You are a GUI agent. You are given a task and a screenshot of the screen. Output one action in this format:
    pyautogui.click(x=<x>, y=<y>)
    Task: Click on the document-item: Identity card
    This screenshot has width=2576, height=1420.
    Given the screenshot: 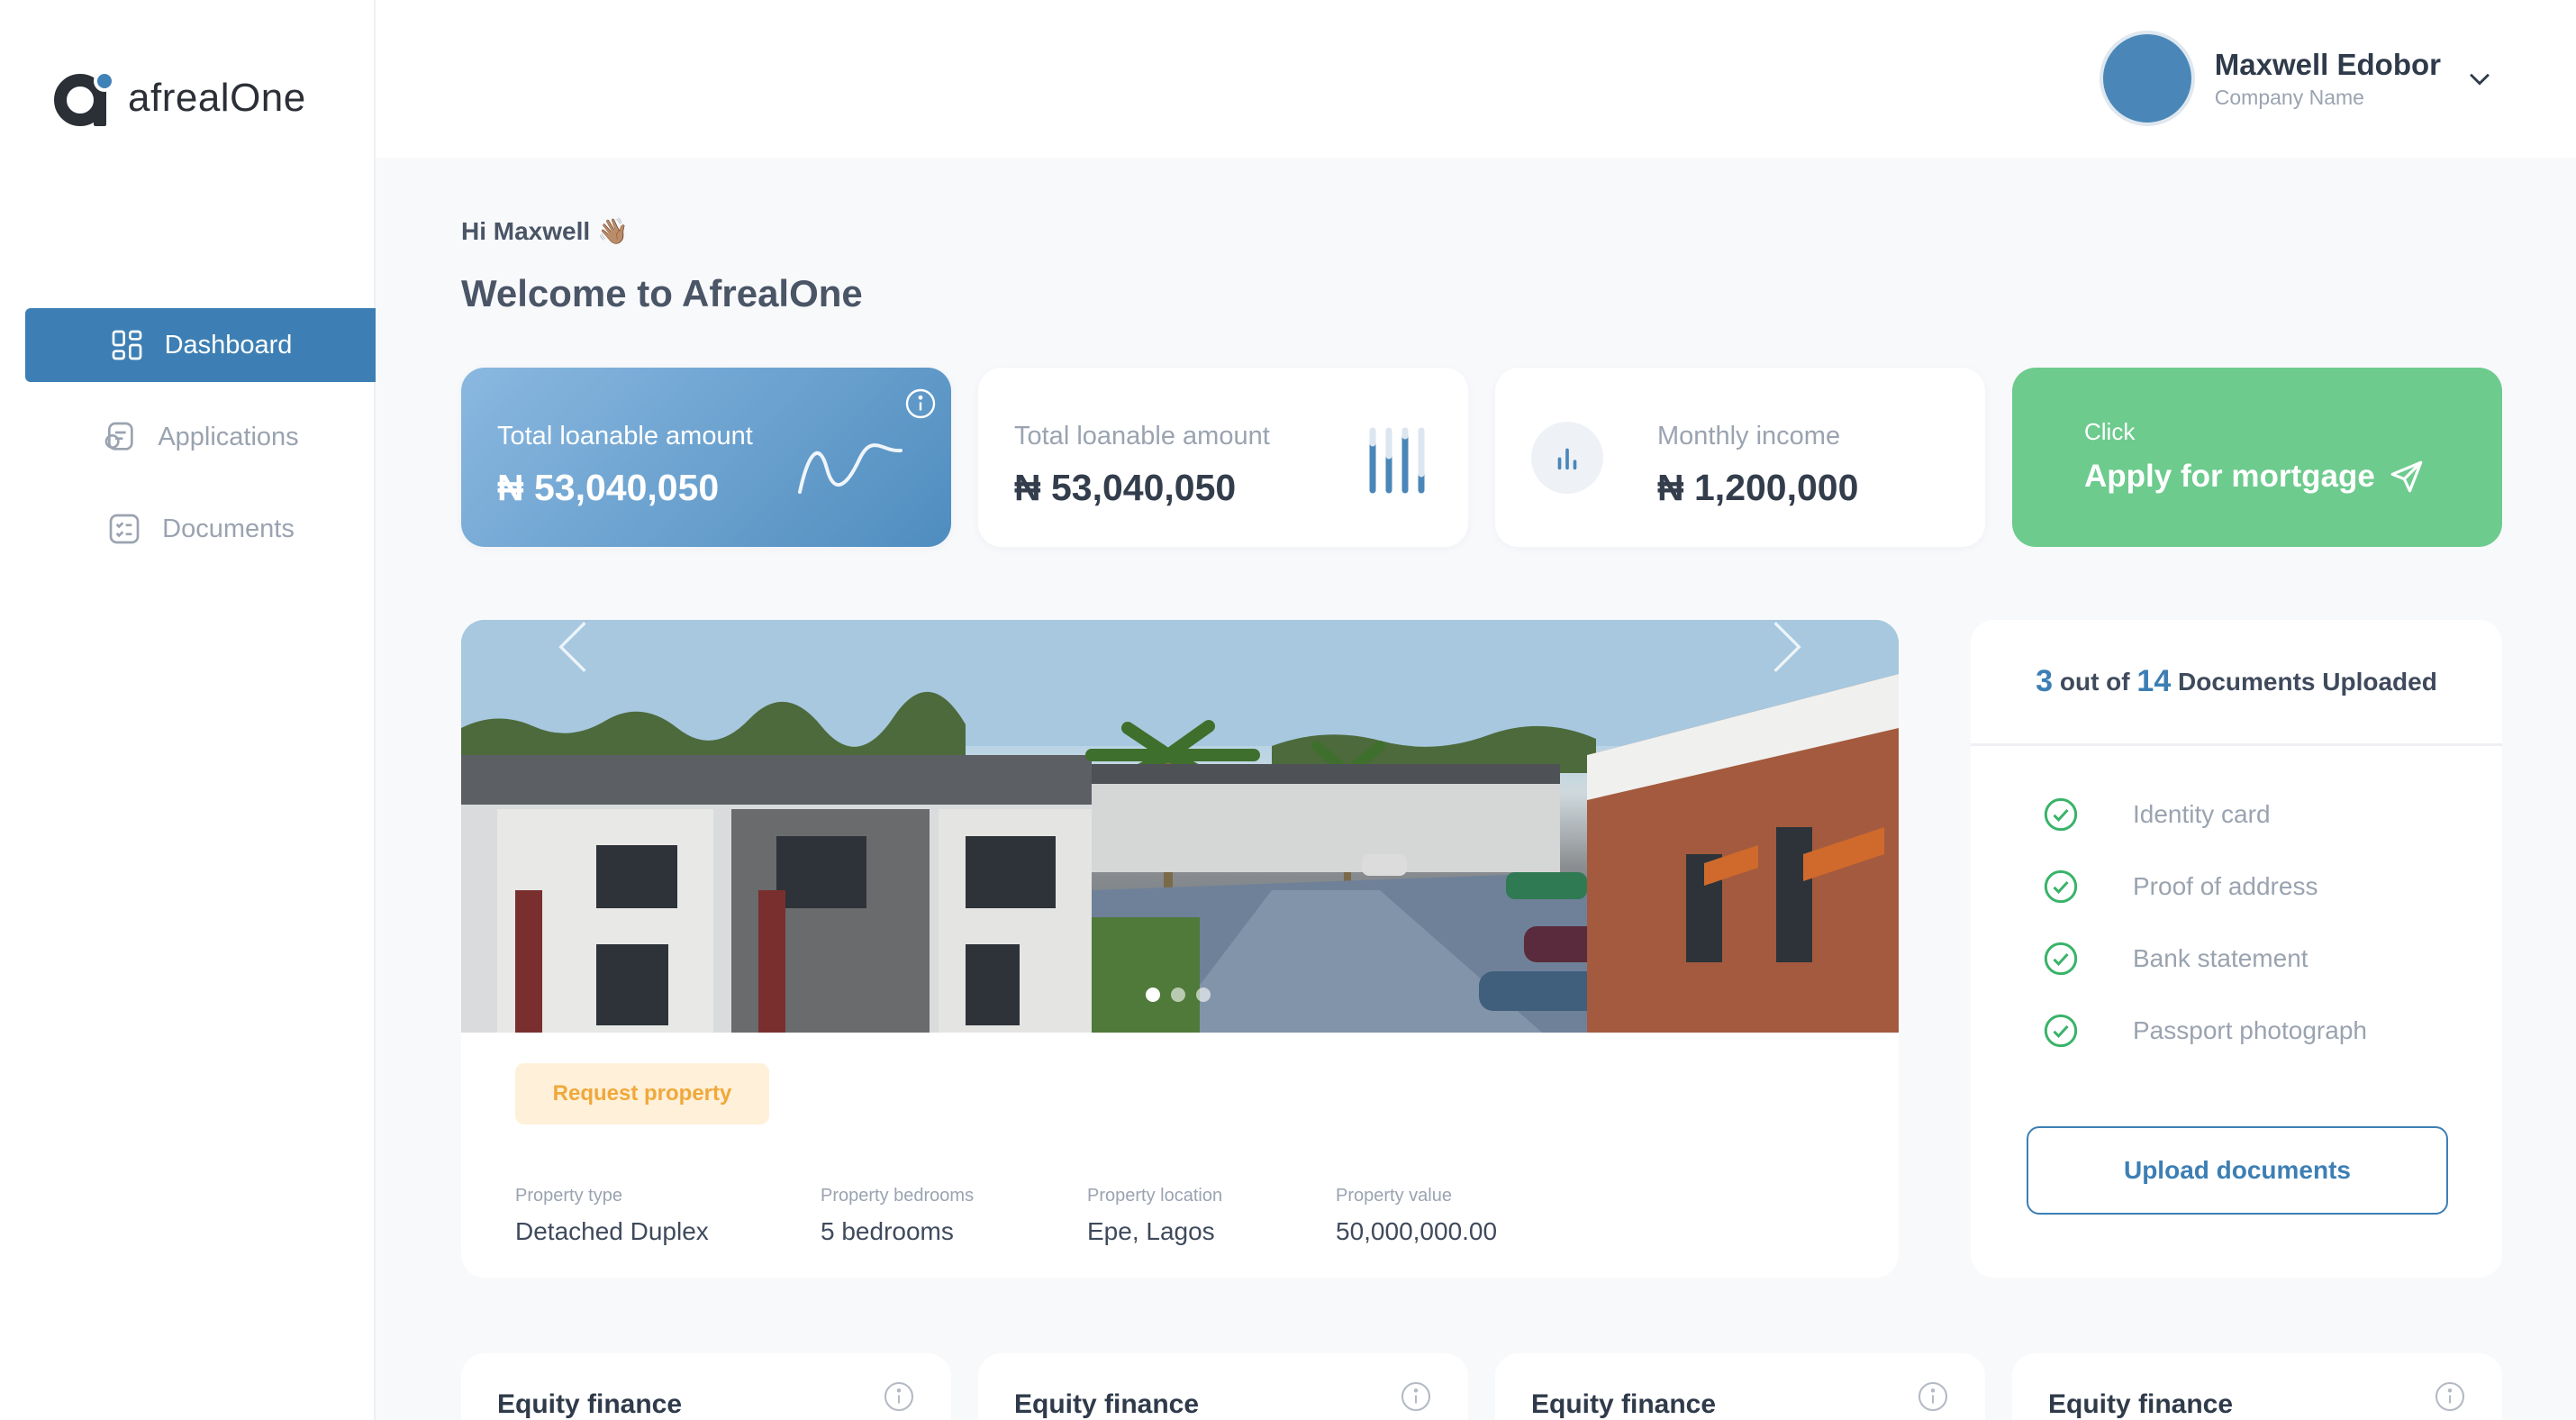 What is the action you would take?
    pyautogui.click(x=2157, y=815)
    